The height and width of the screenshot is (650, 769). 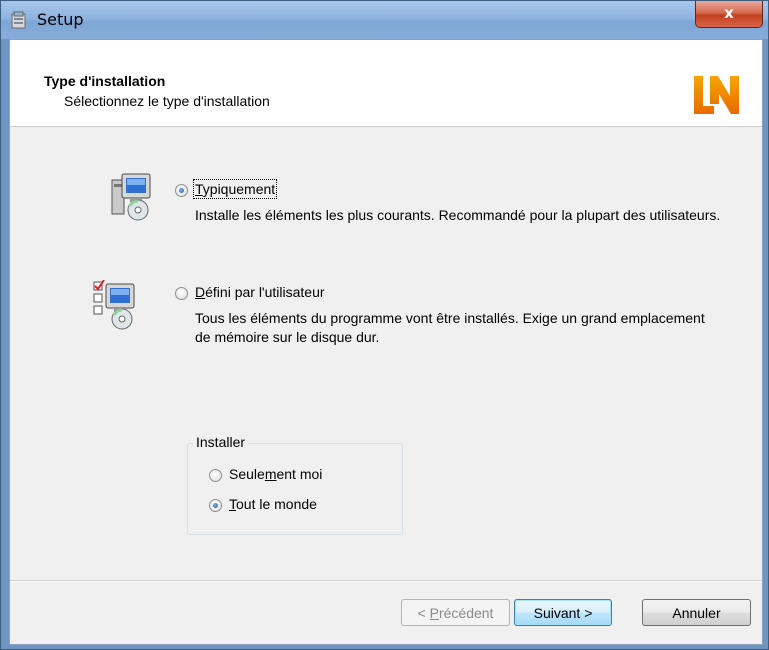 What do you see at coordinates (423, 613) in the screenshot?
I see `back-prefix: <` at bounding box center [423, 613].